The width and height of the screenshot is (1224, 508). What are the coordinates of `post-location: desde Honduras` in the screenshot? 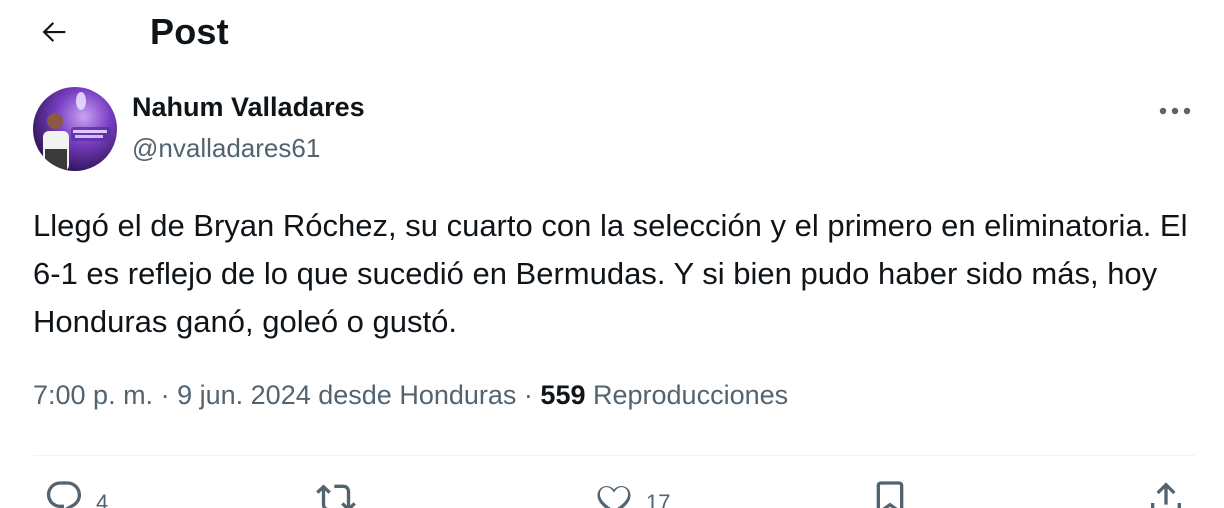 It's located at (417, 395).